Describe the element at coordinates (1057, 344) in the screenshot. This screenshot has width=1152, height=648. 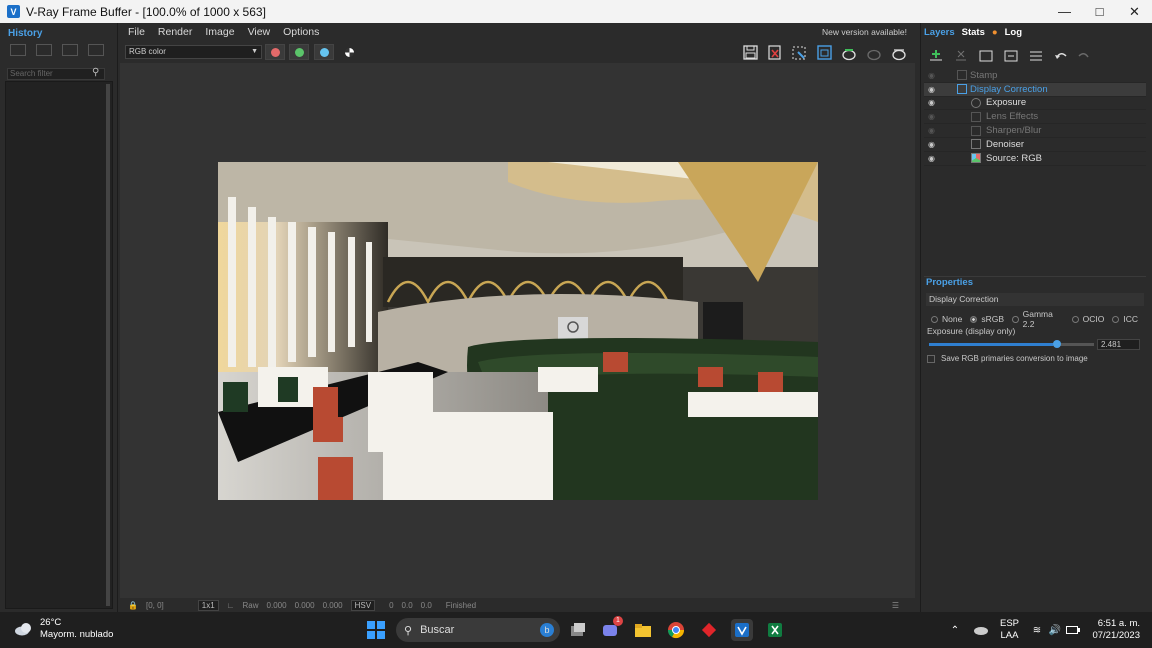
I see `slider-handle` at that location.